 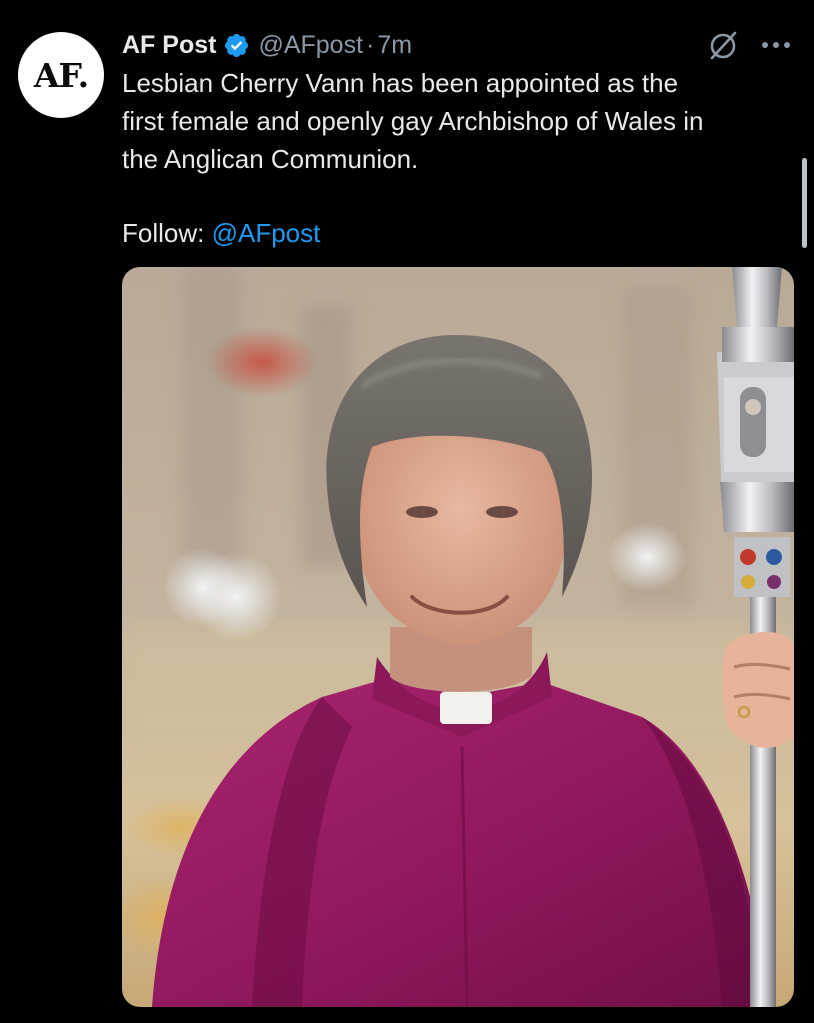 What do you see at coordinates (310, 45) in the screenshot?
I see `handle: @AFpost` at bounding box center [310, 45].